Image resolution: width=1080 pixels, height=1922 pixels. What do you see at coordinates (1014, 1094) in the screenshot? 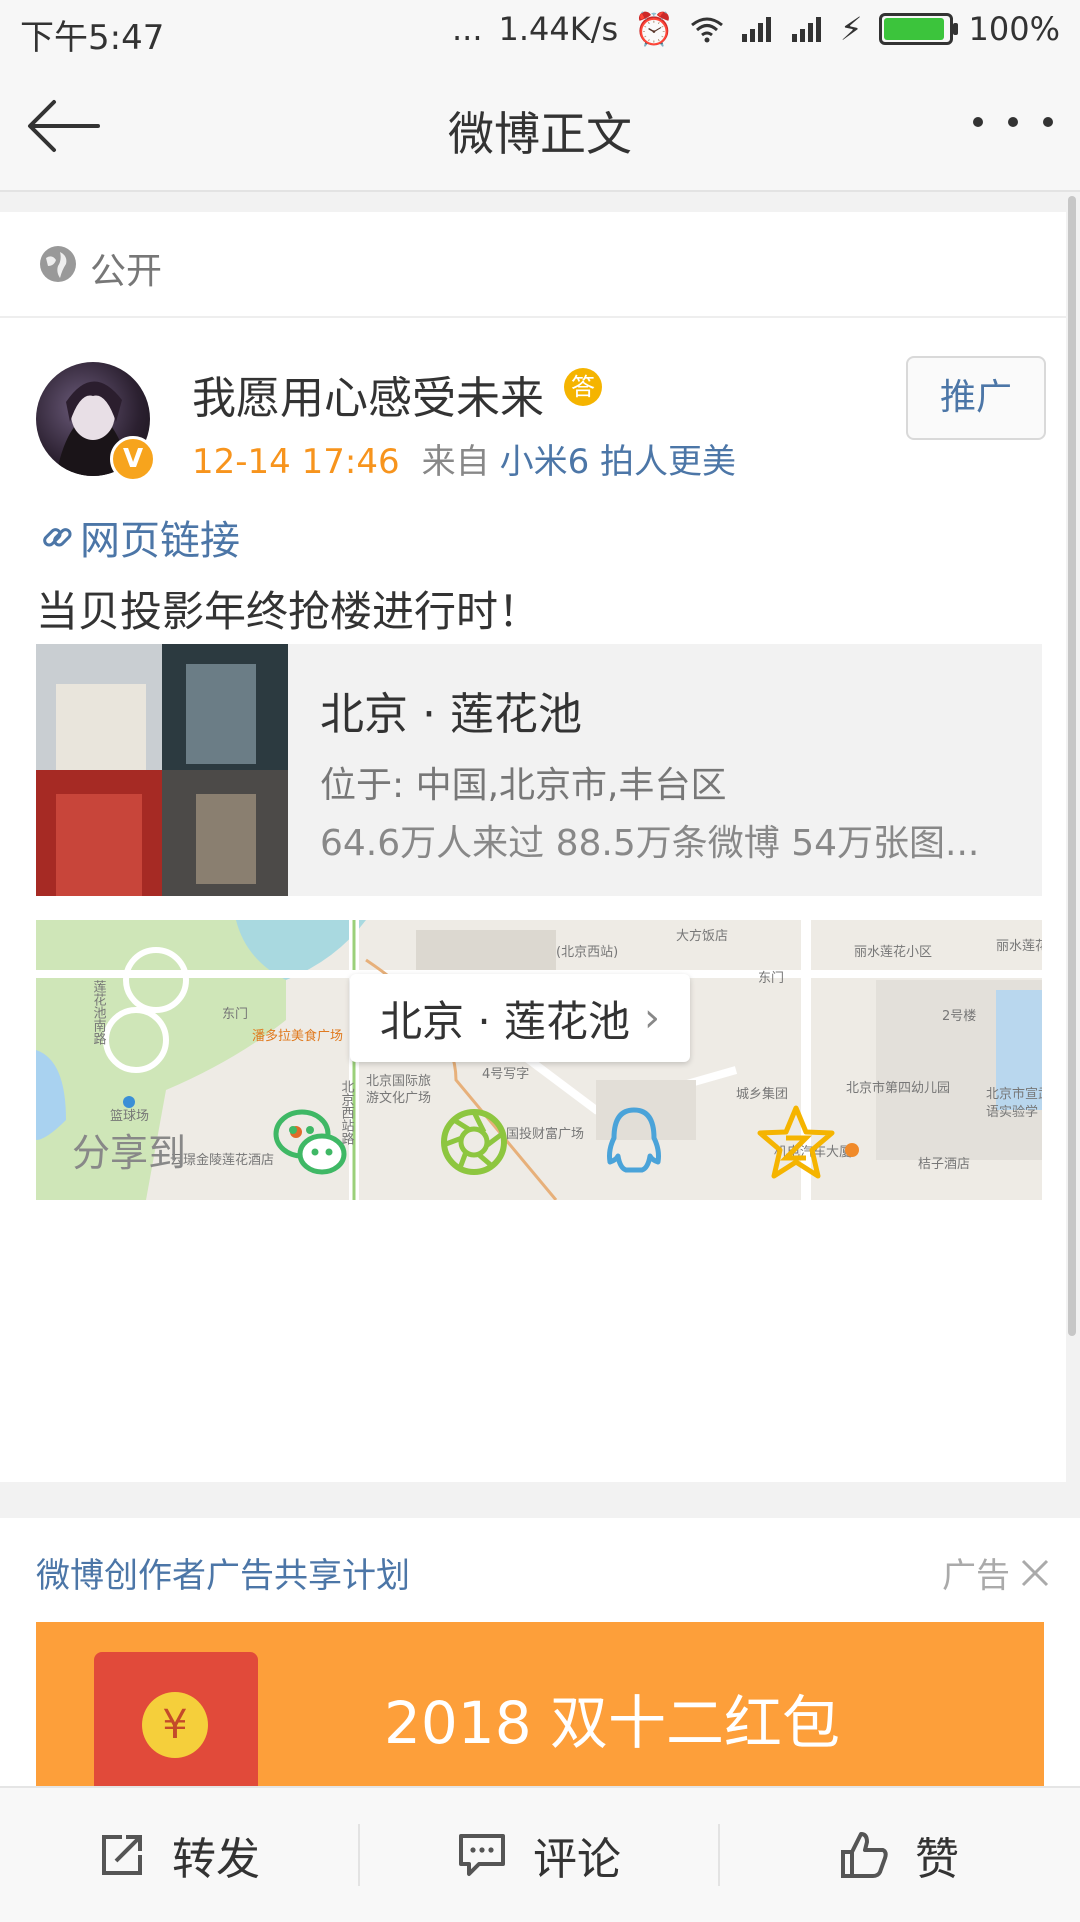
I see `svg-text: 北京市宣武区` at bounding box center [1014, 1094].